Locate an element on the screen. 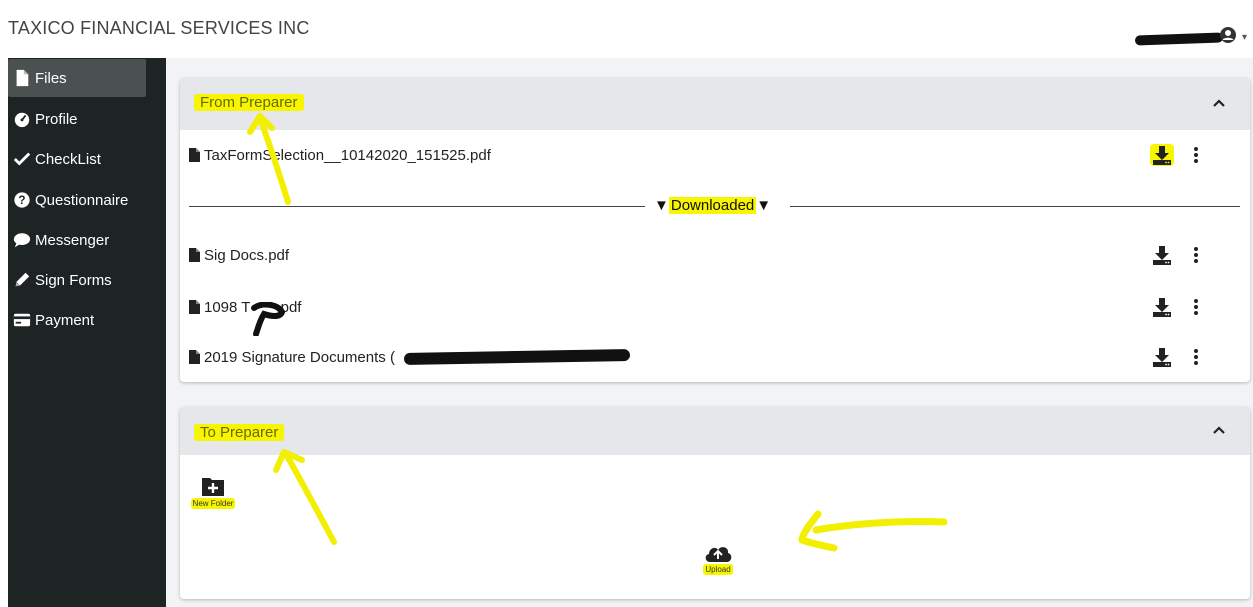 This screenshot has width=1253, height=607. file-row: 2019 Signature Documents ( is located at coordinates (713, 358).